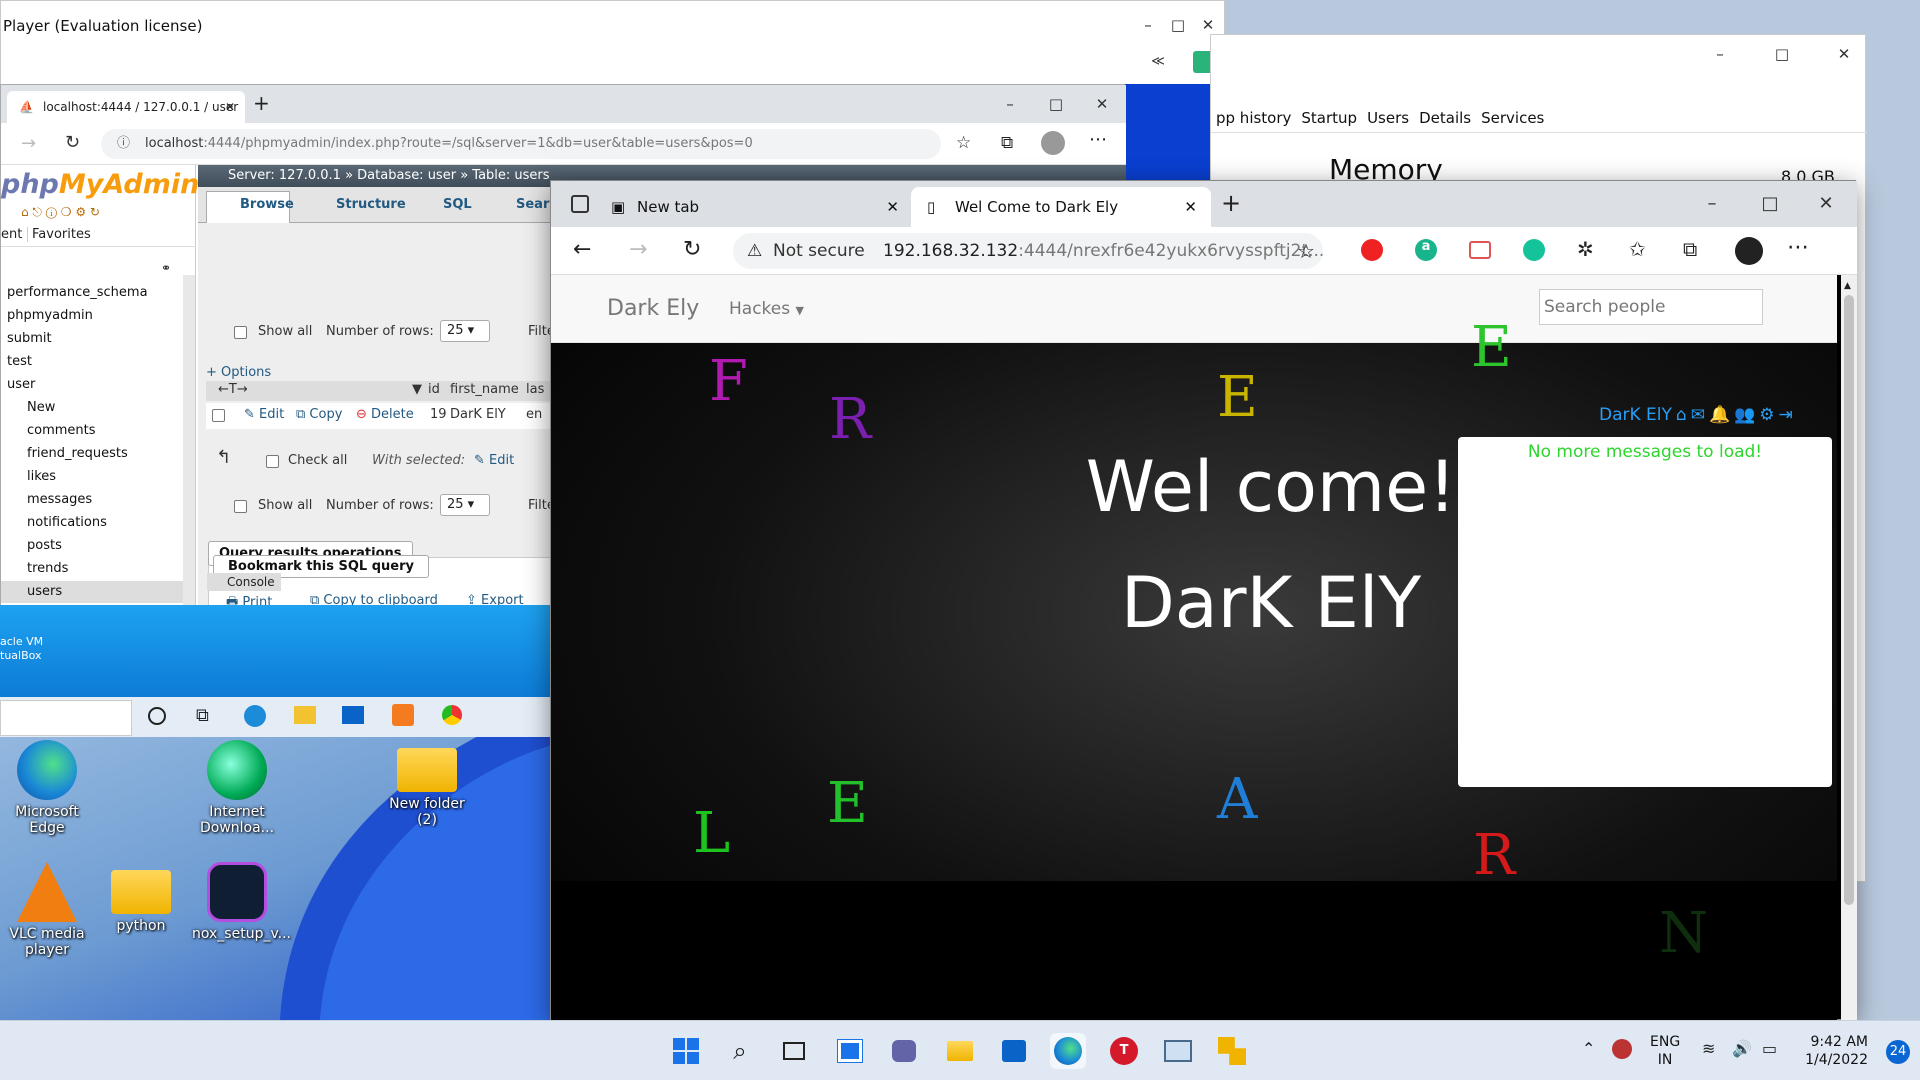 The height and width of the screenshot is (1080, 1920). Describe the element at coordinates (434, 389) in the screenshot. I see `col-id: id` at that location.